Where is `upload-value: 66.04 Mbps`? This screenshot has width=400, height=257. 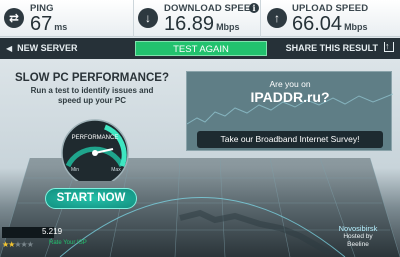
upload-value: 66.04 Mbps is located at coordinates (330, 24).